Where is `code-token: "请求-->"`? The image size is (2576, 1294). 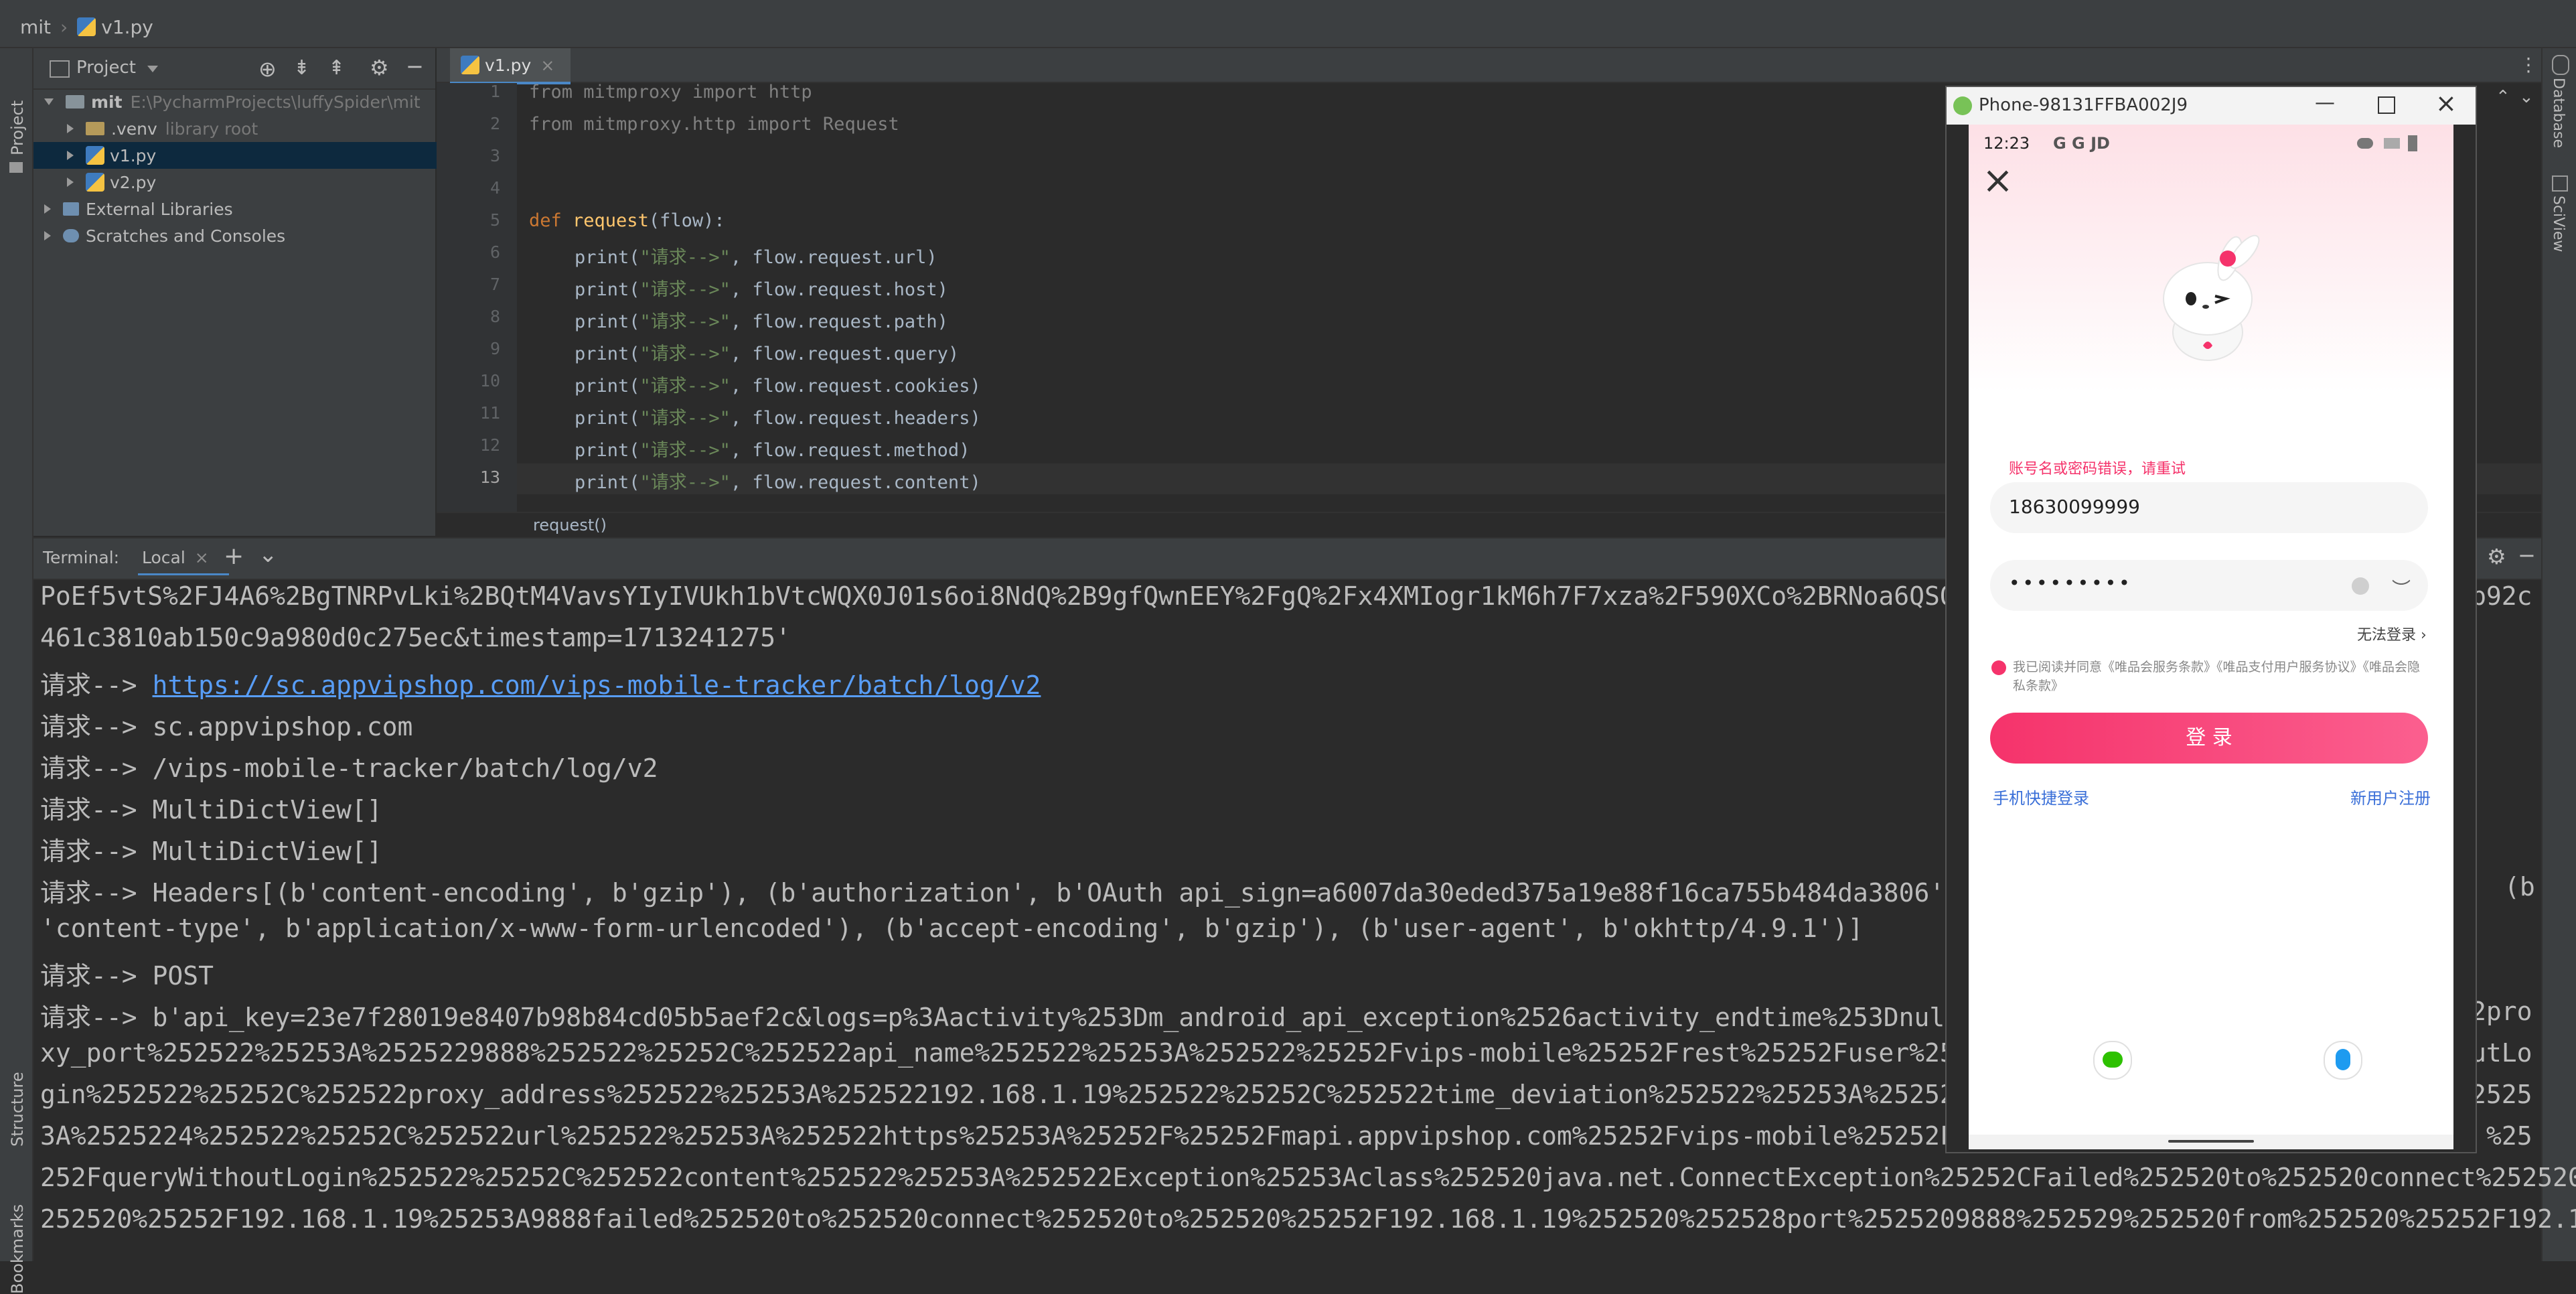 code-token: "请求-->" is located at coordinates (685, 450).